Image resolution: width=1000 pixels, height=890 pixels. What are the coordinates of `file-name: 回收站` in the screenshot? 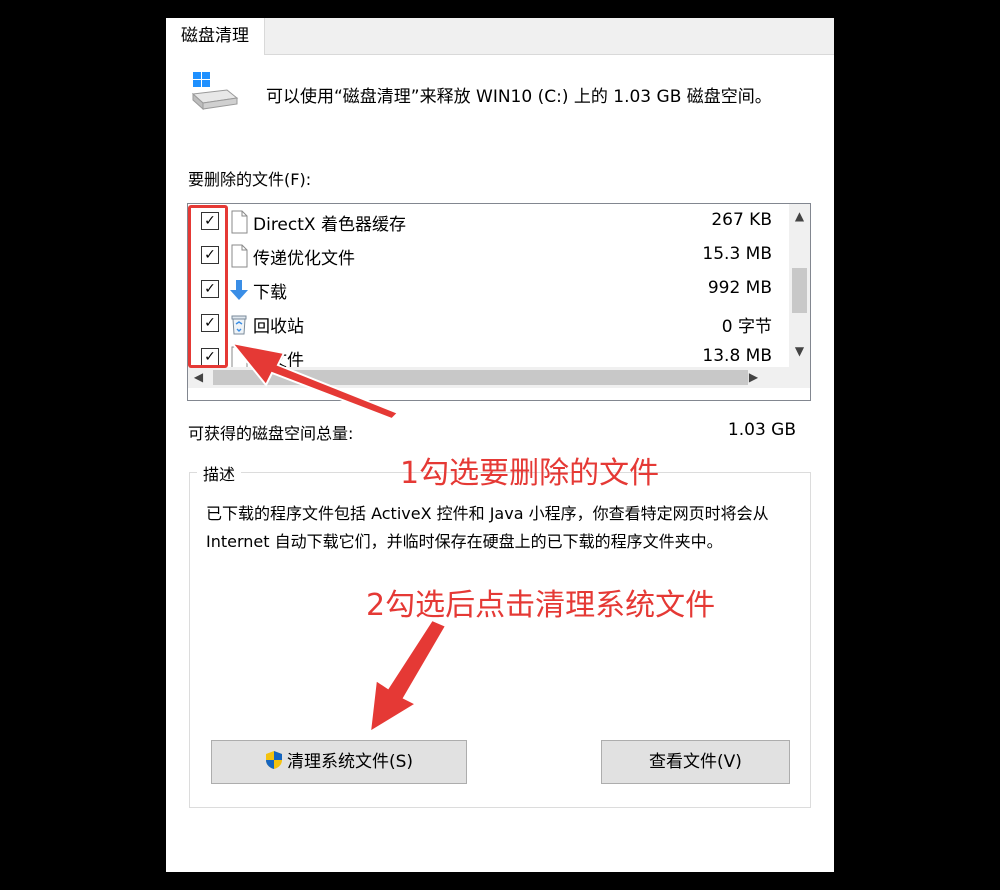 It's located at (278, 327).